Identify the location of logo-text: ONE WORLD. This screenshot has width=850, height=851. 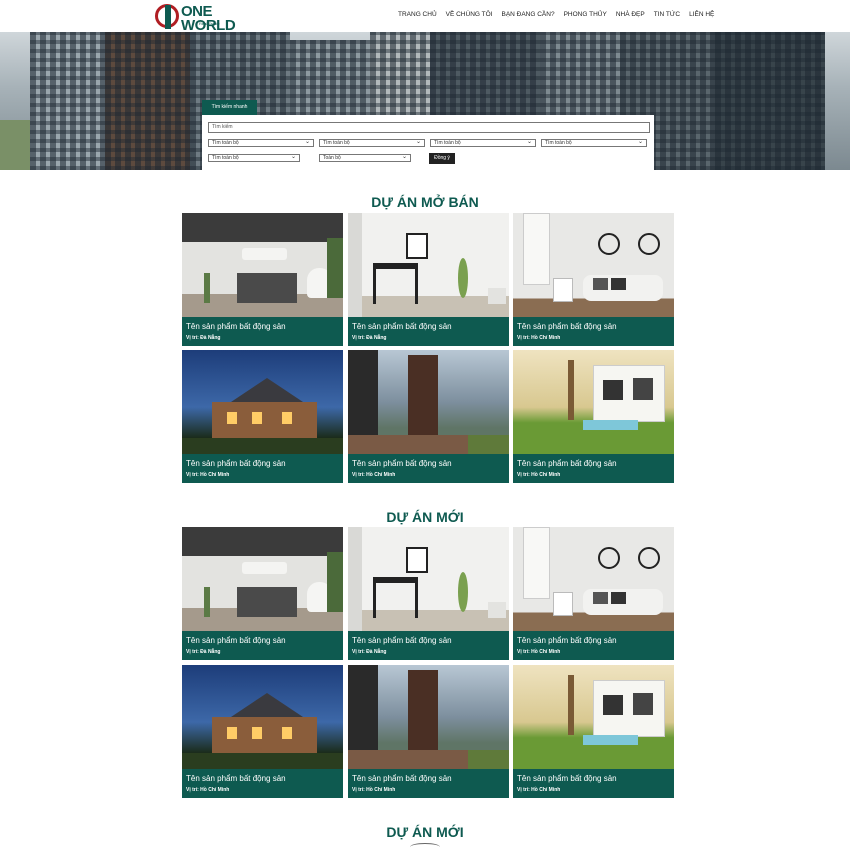
(208, 18).